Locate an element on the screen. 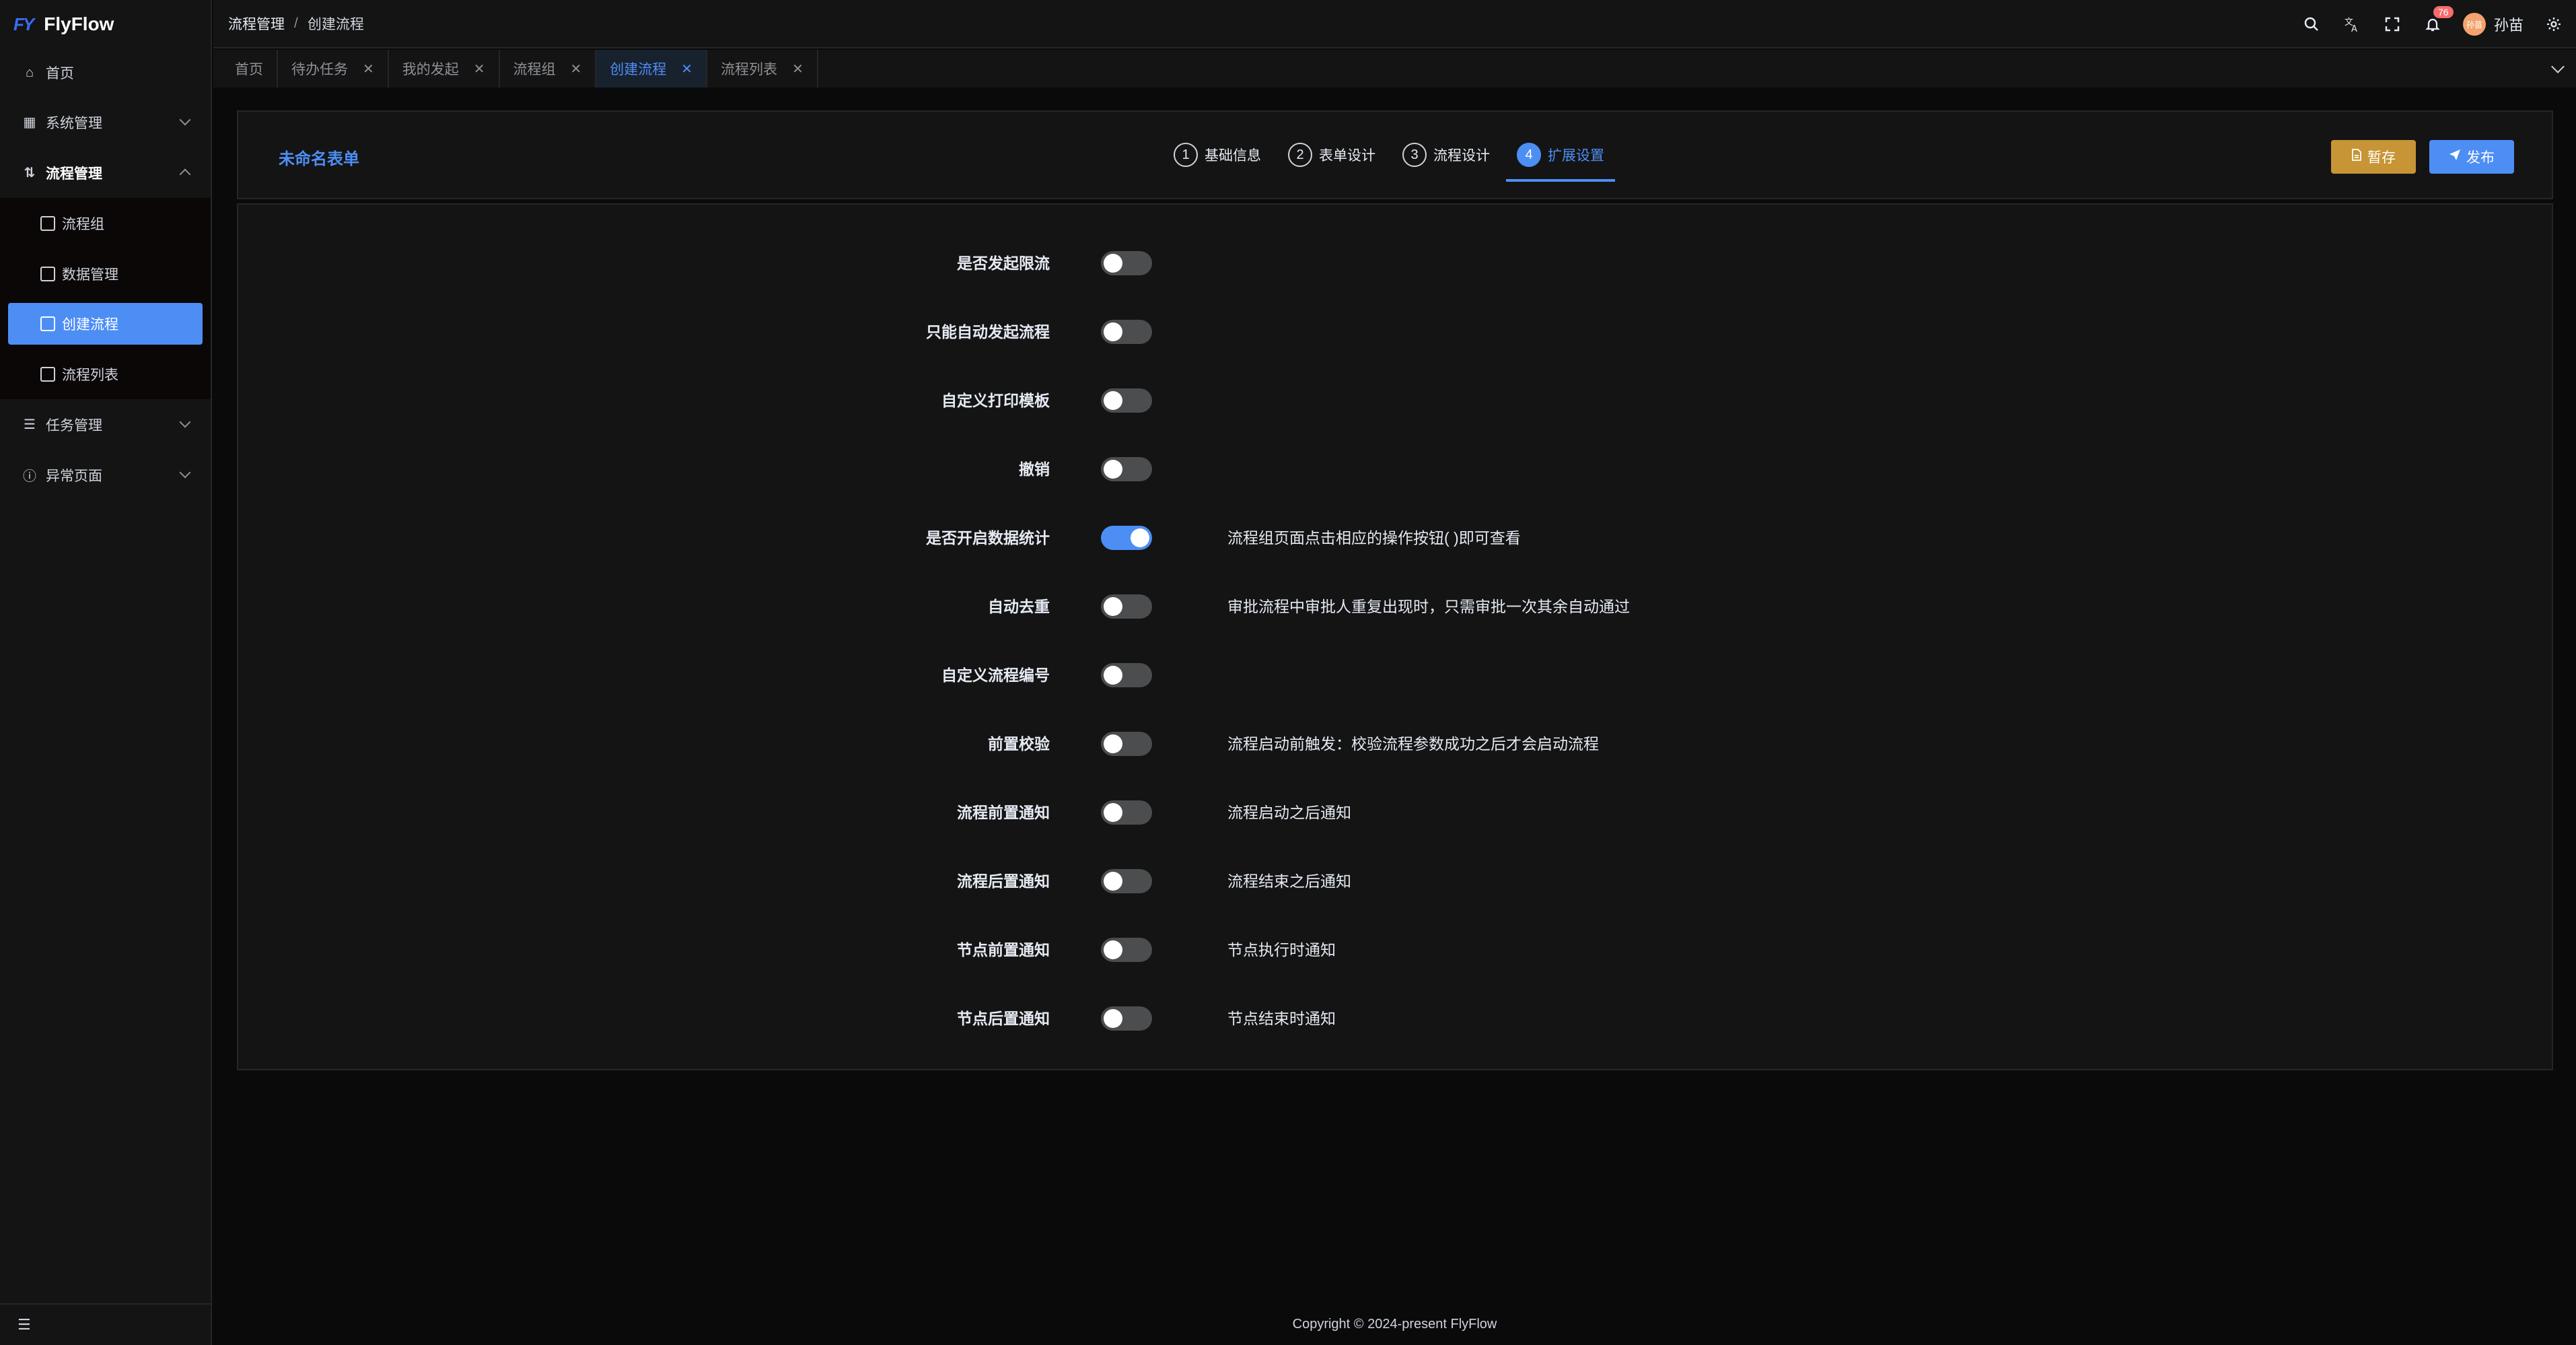 The width and height of the screenshot is (2576, 1345). data-statistics-switch is located at coordinates (1126, 538).